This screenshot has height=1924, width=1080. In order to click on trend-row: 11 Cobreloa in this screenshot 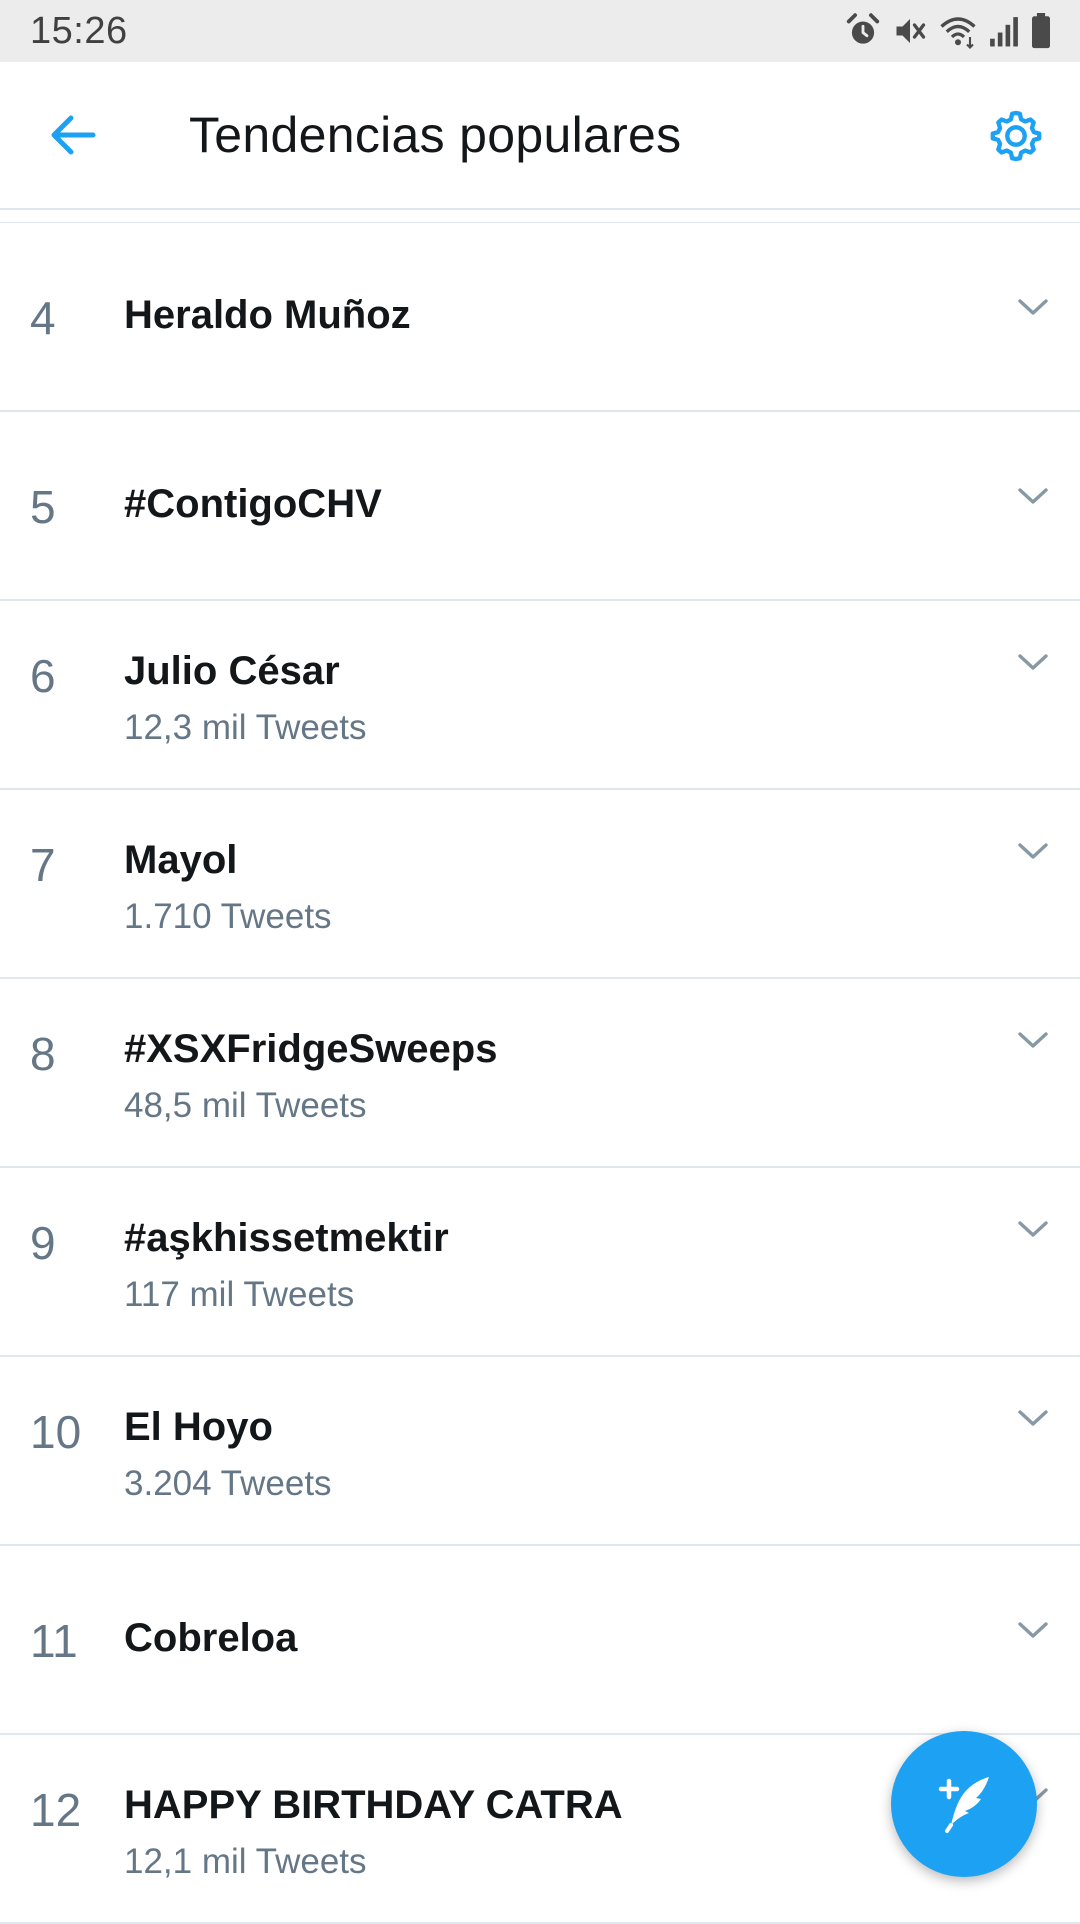, I will do `click(540, 1640)`.